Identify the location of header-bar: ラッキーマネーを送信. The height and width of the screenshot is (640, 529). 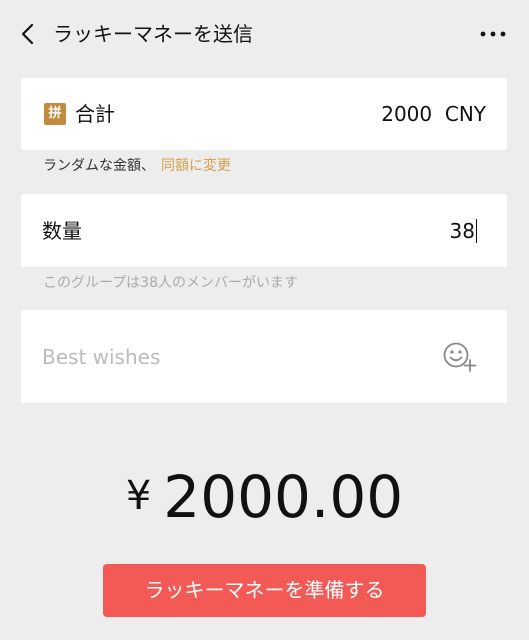
(264, 34).